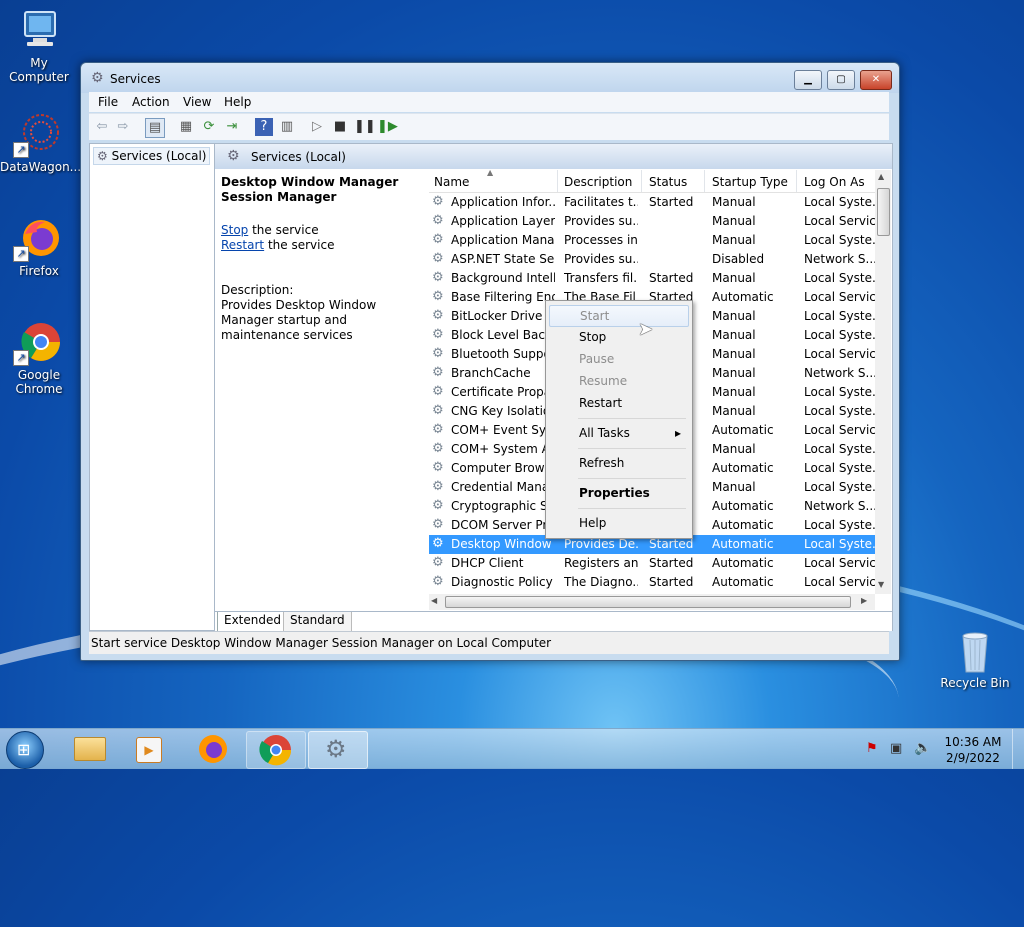 The image size is (1024, 927). Describe the element at coordinates (186, 127) in the screenshot. I see `properties-sheet-icon: ▦` at that location.